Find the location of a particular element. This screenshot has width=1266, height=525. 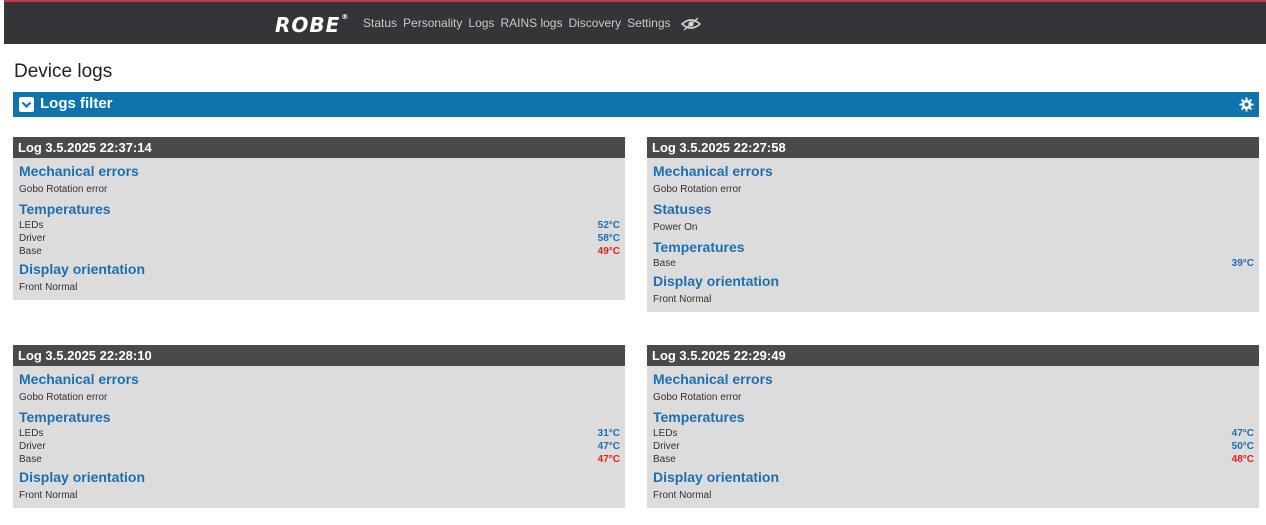

log-card-title: Log 3.5.2025 22:37:14 is located at coordinates (319, 147).